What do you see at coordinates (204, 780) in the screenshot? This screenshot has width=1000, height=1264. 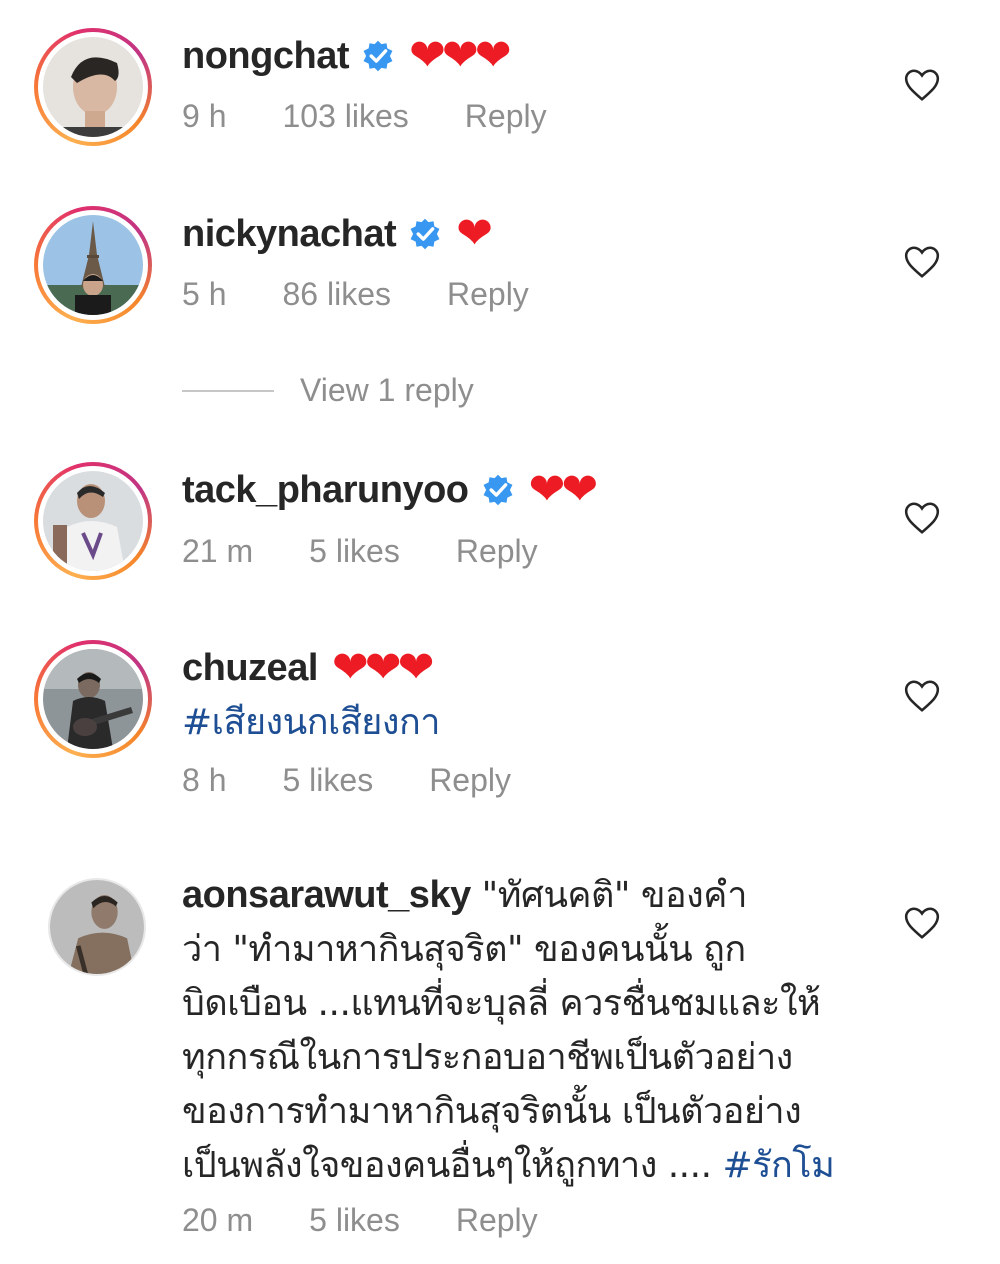 I see `comment-time: 8 h` at bounding box center [204, 780].